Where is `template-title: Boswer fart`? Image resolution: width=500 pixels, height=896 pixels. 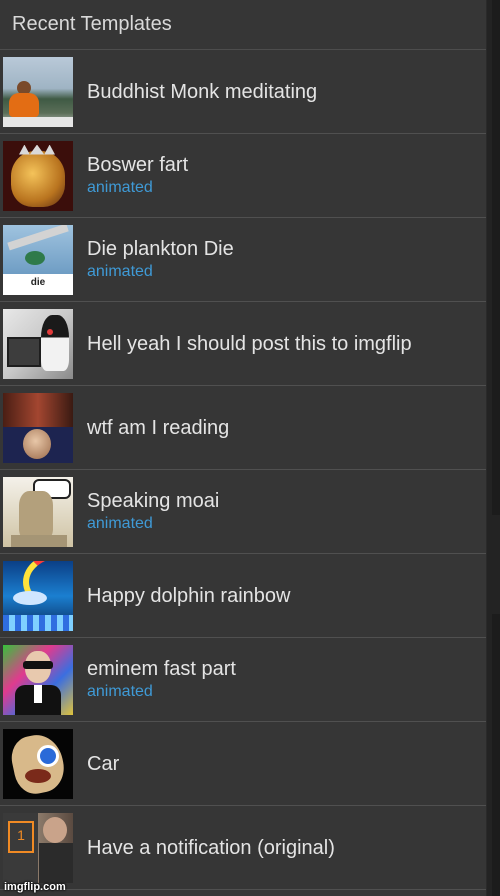
template-title: Boswer fart is located at coordinates (138, 165).